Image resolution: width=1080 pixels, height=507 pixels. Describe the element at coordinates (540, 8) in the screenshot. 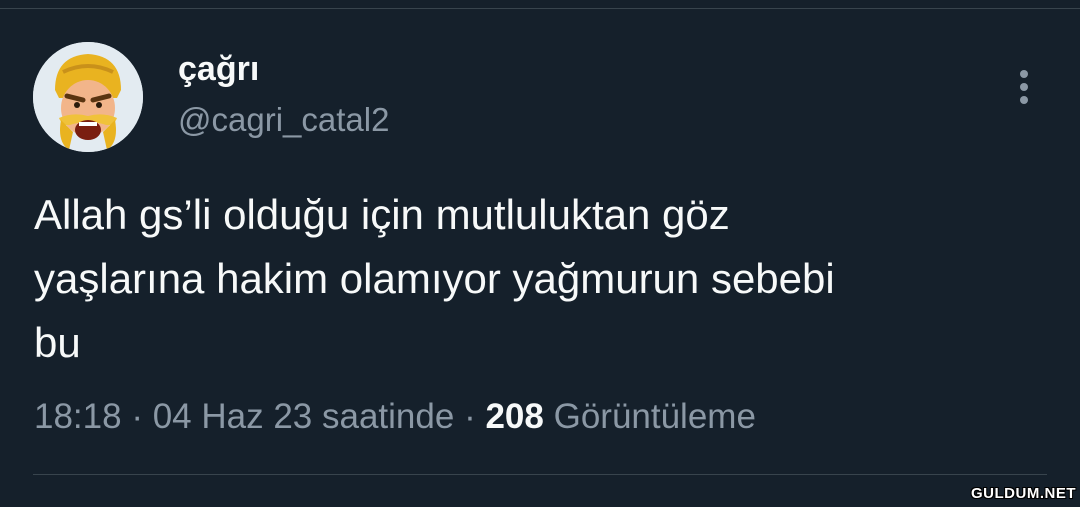

I see `top-divider` at that location.